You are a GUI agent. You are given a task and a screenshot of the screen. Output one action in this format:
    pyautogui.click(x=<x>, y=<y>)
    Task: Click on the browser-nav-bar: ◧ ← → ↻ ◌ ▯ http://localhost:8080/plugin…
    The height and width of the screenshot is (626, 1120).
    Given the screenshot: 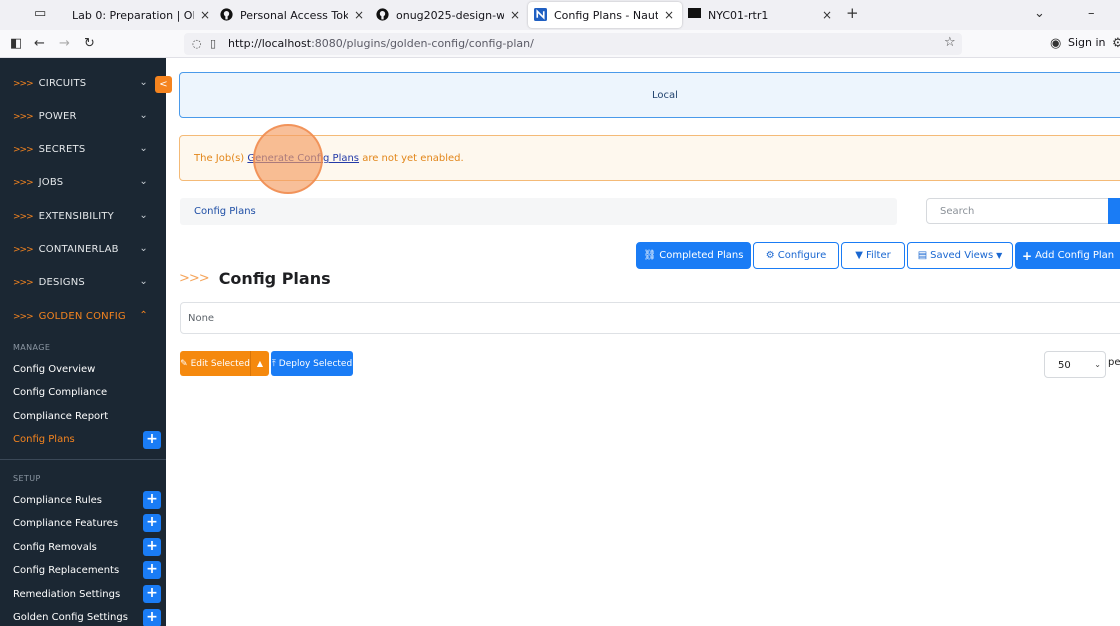 What is the action you would take?
    pyautogui.click(x=560, y=44)
    